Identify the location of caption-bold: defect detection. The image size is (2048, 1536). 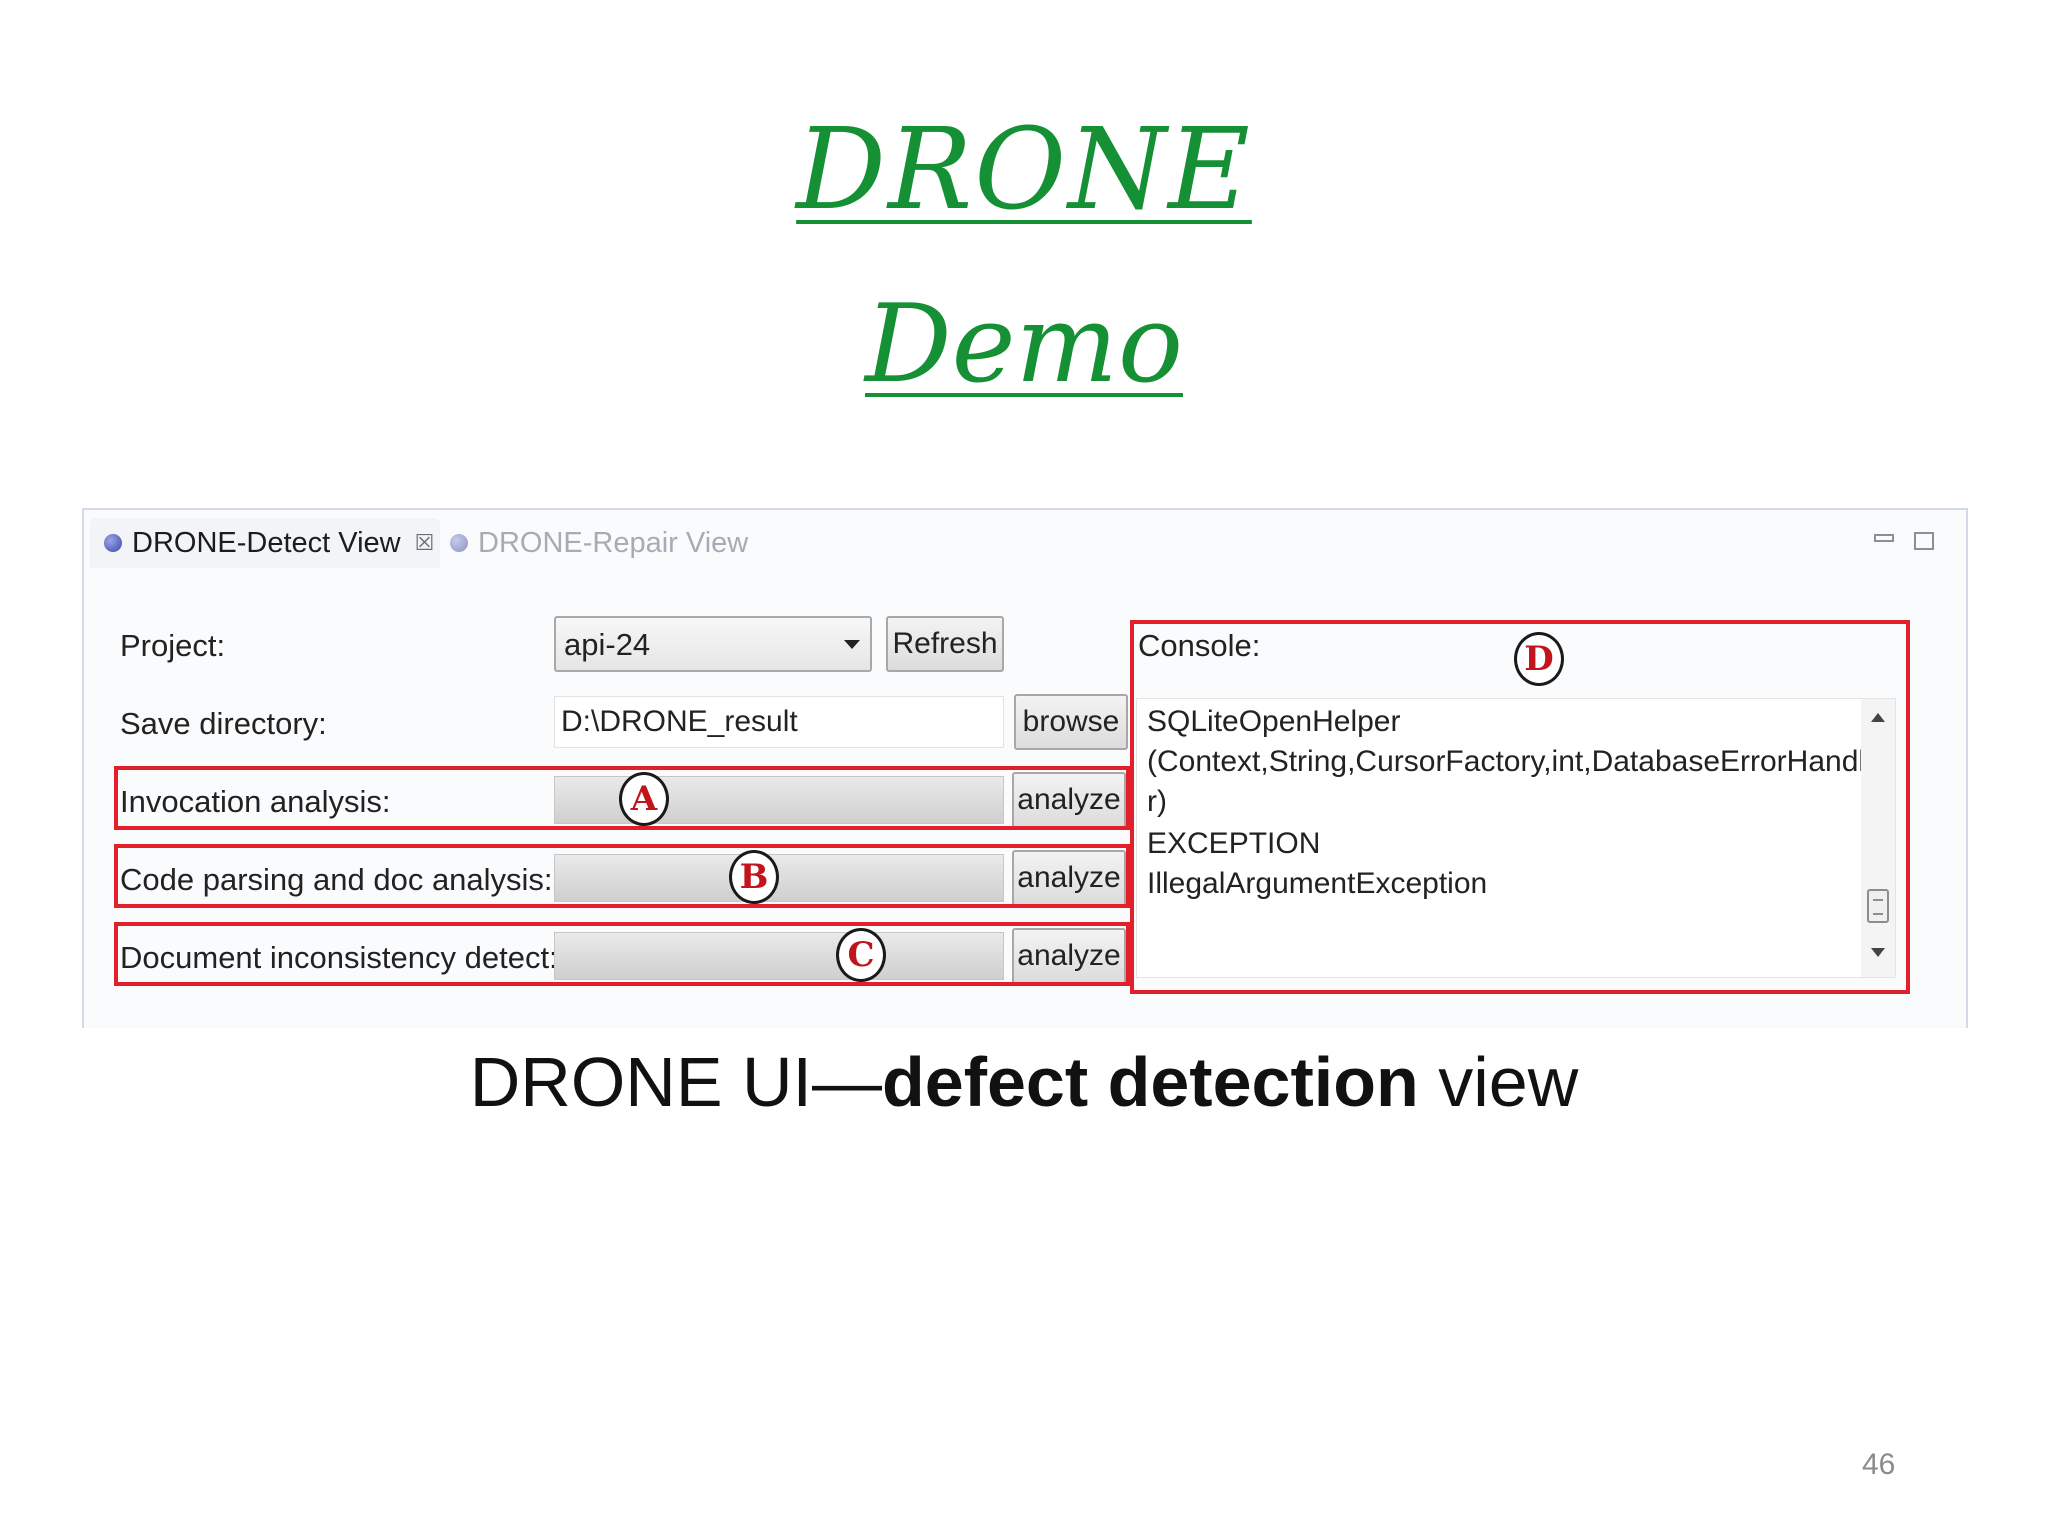
(1150, 1082).